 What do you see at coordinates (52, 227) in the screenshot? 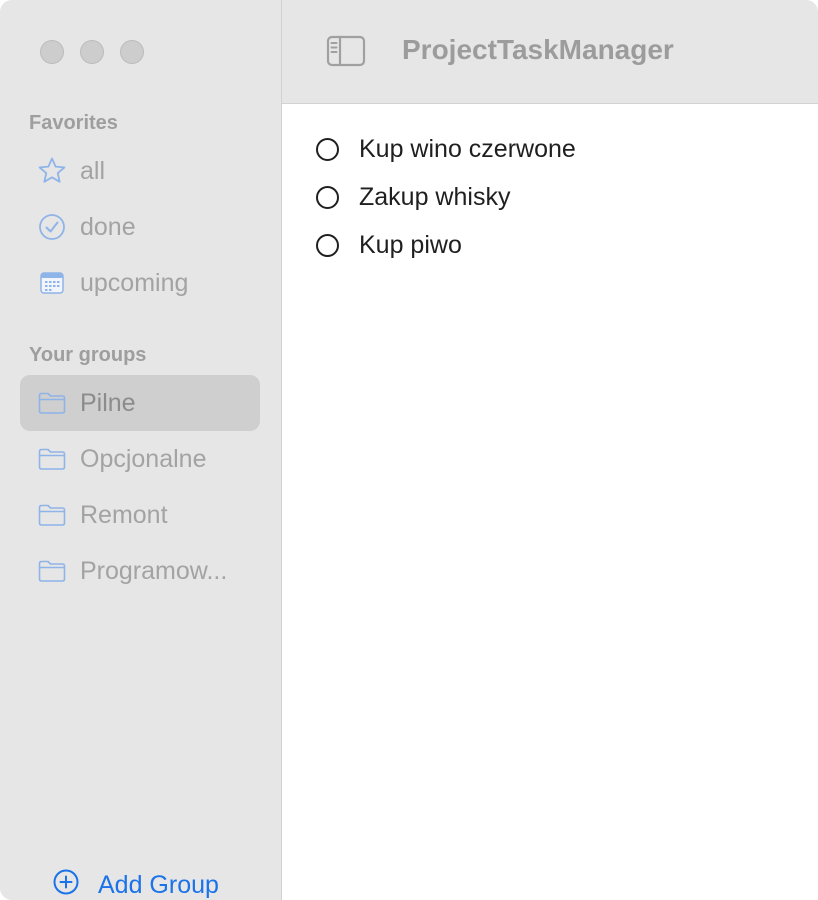
I see `checkmark-circle-icon` at bounding box center [52, 227].